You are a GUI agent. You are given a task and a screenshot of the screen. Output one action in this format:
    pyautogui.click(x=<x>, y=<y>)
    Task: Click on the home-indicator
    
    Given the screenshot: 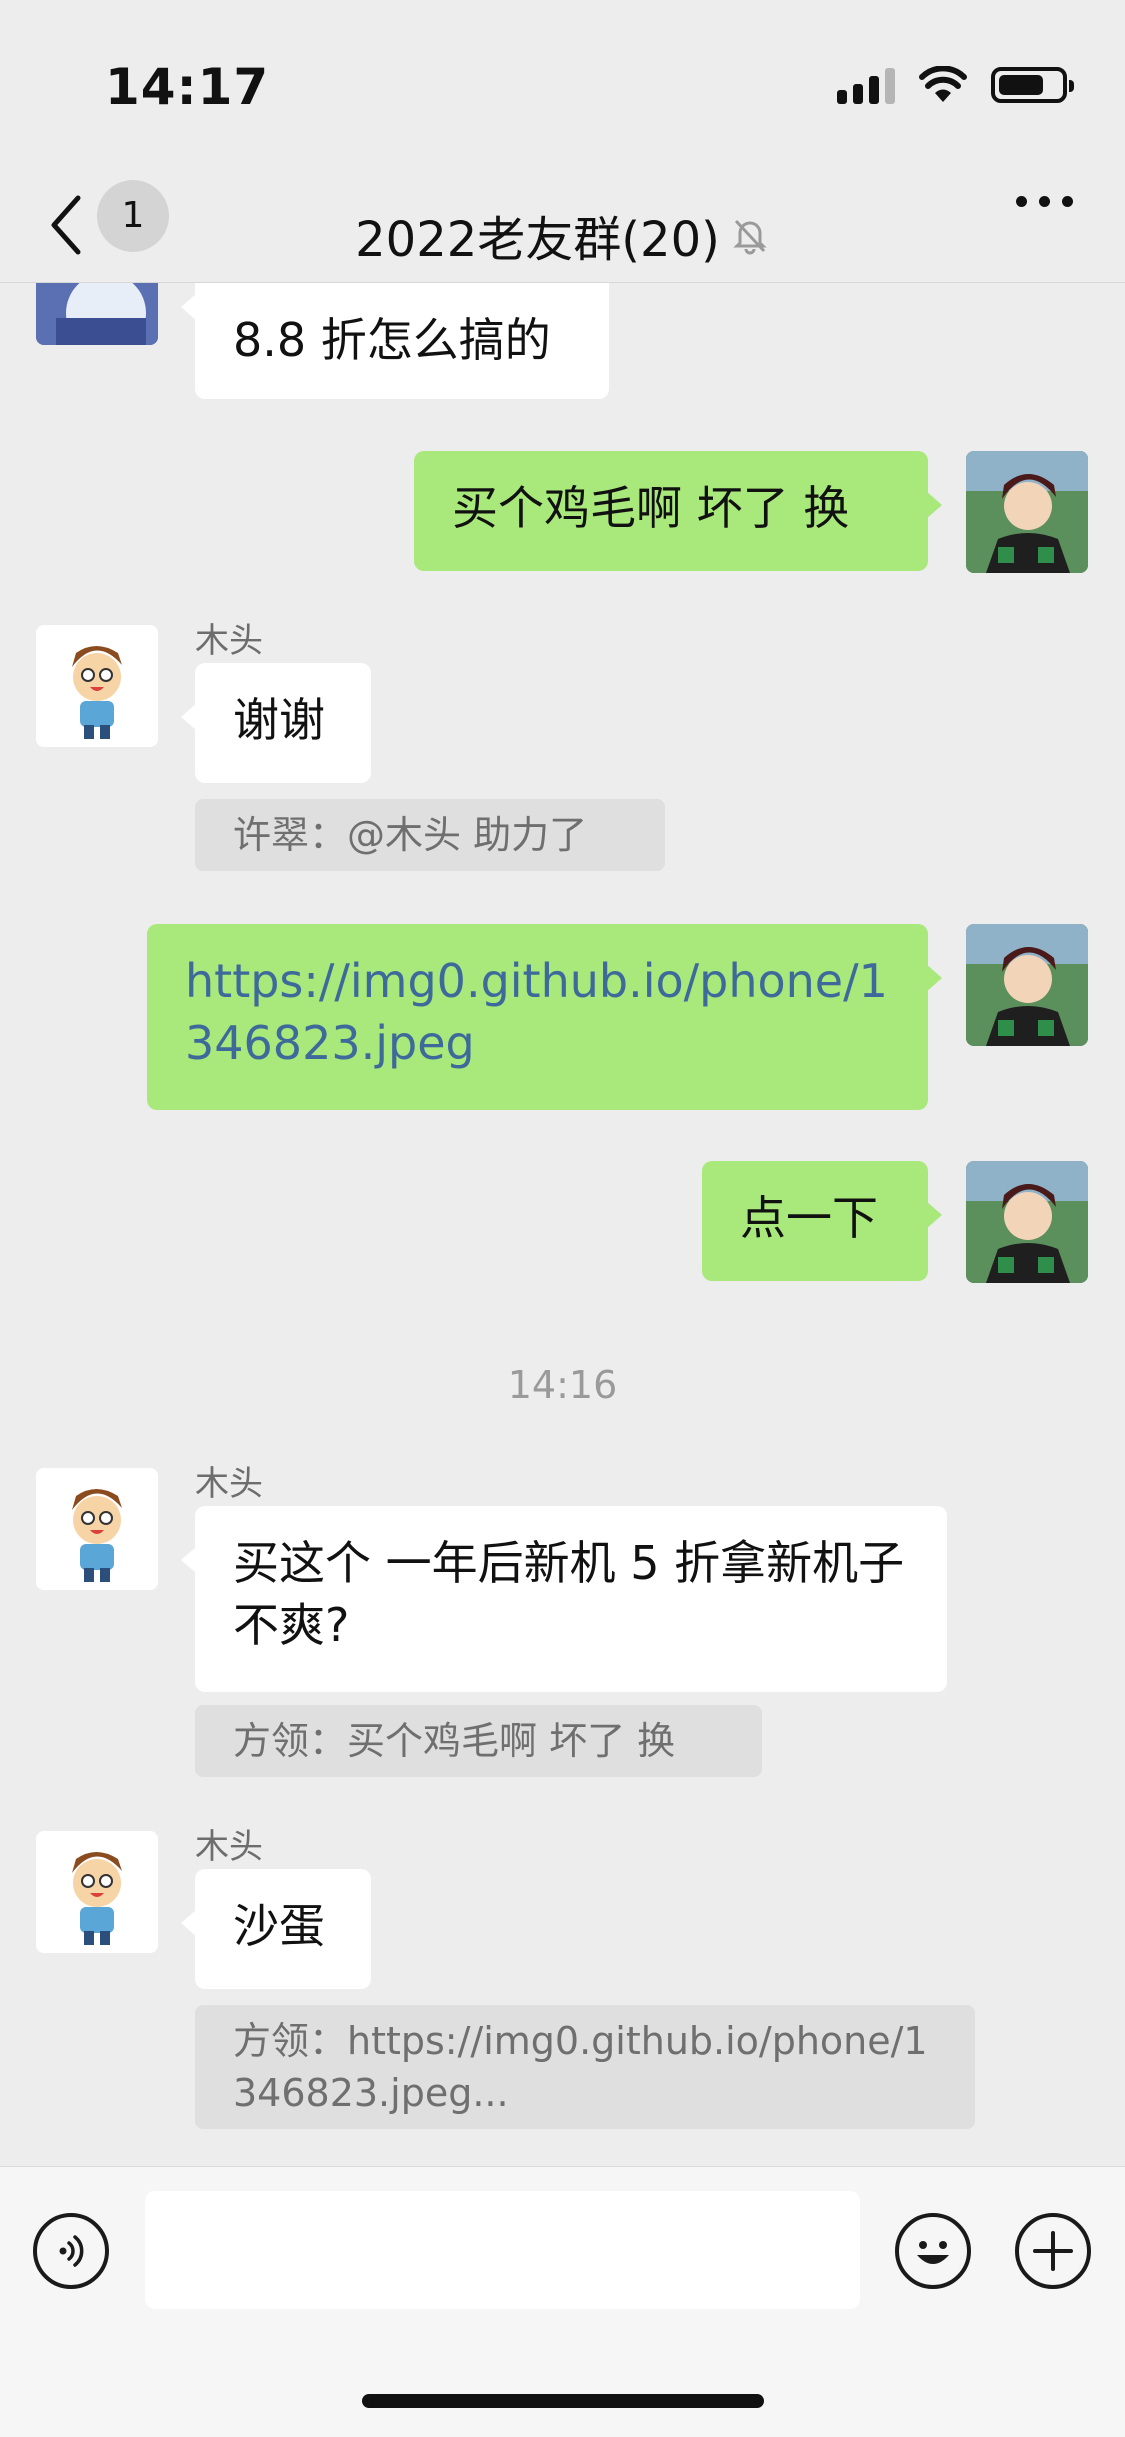 What is the action you would take?
    pyautogui.click(x=563, y=2401)
    